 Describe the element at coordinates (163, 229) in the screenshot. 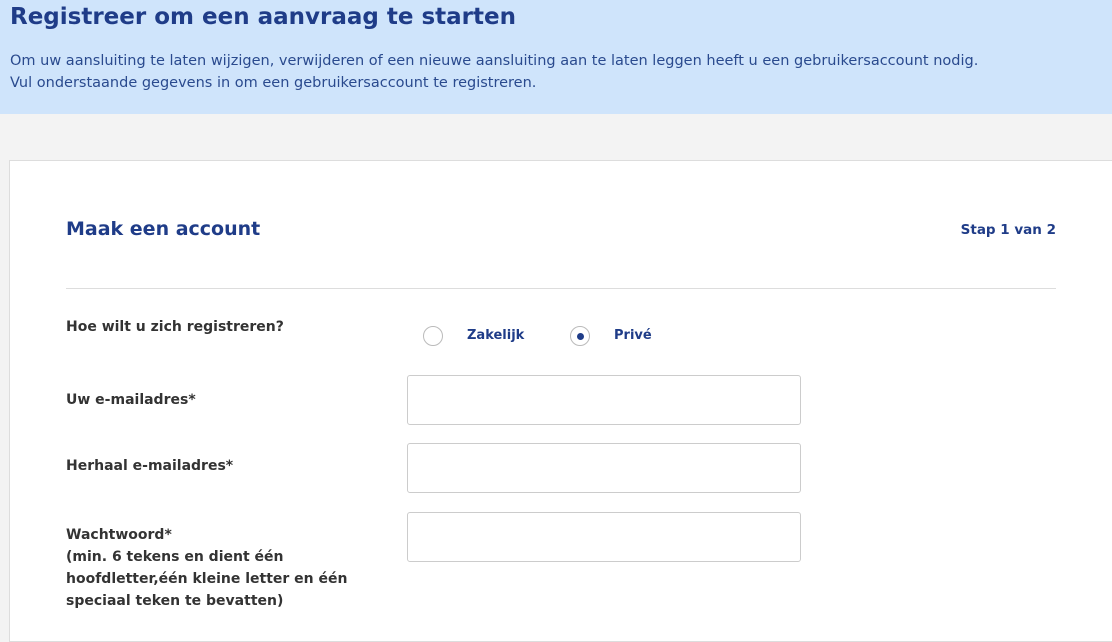

I see `form-title: Maak een account` at that location.